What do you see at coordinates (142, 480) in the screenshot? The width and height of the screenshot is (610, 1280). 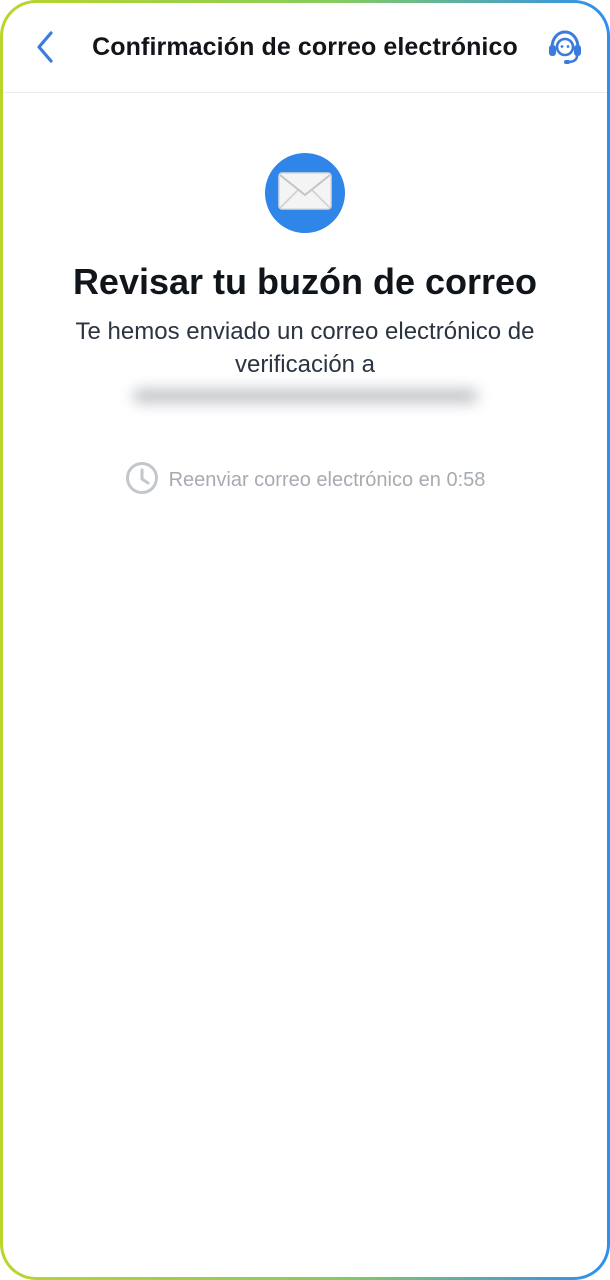 I see `clock-icon` at bounding box center [142, 480].